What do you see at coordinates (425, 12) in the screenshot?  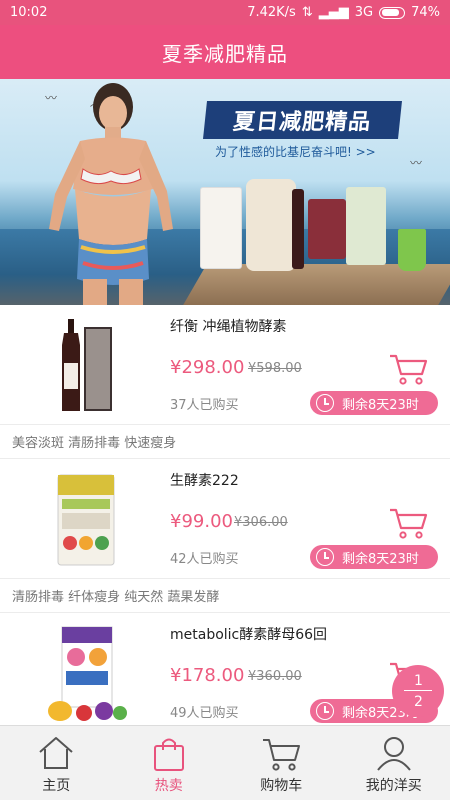 I see `battery-level: 74%` at bounding box center [425, 12].